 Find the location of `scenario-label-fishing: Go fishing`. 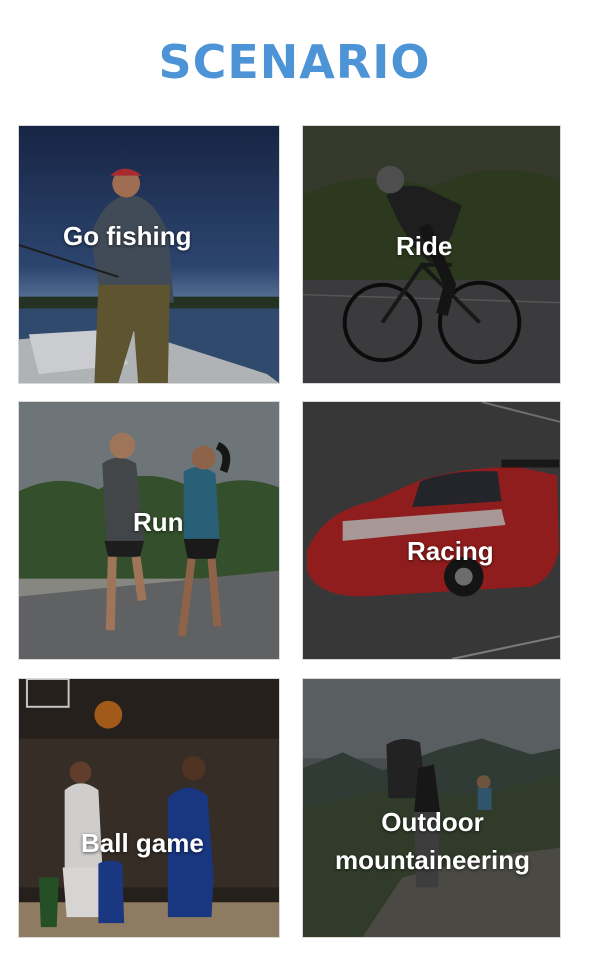

scenario-label-fishing: Go fishing is located at coordinates (127, 236).